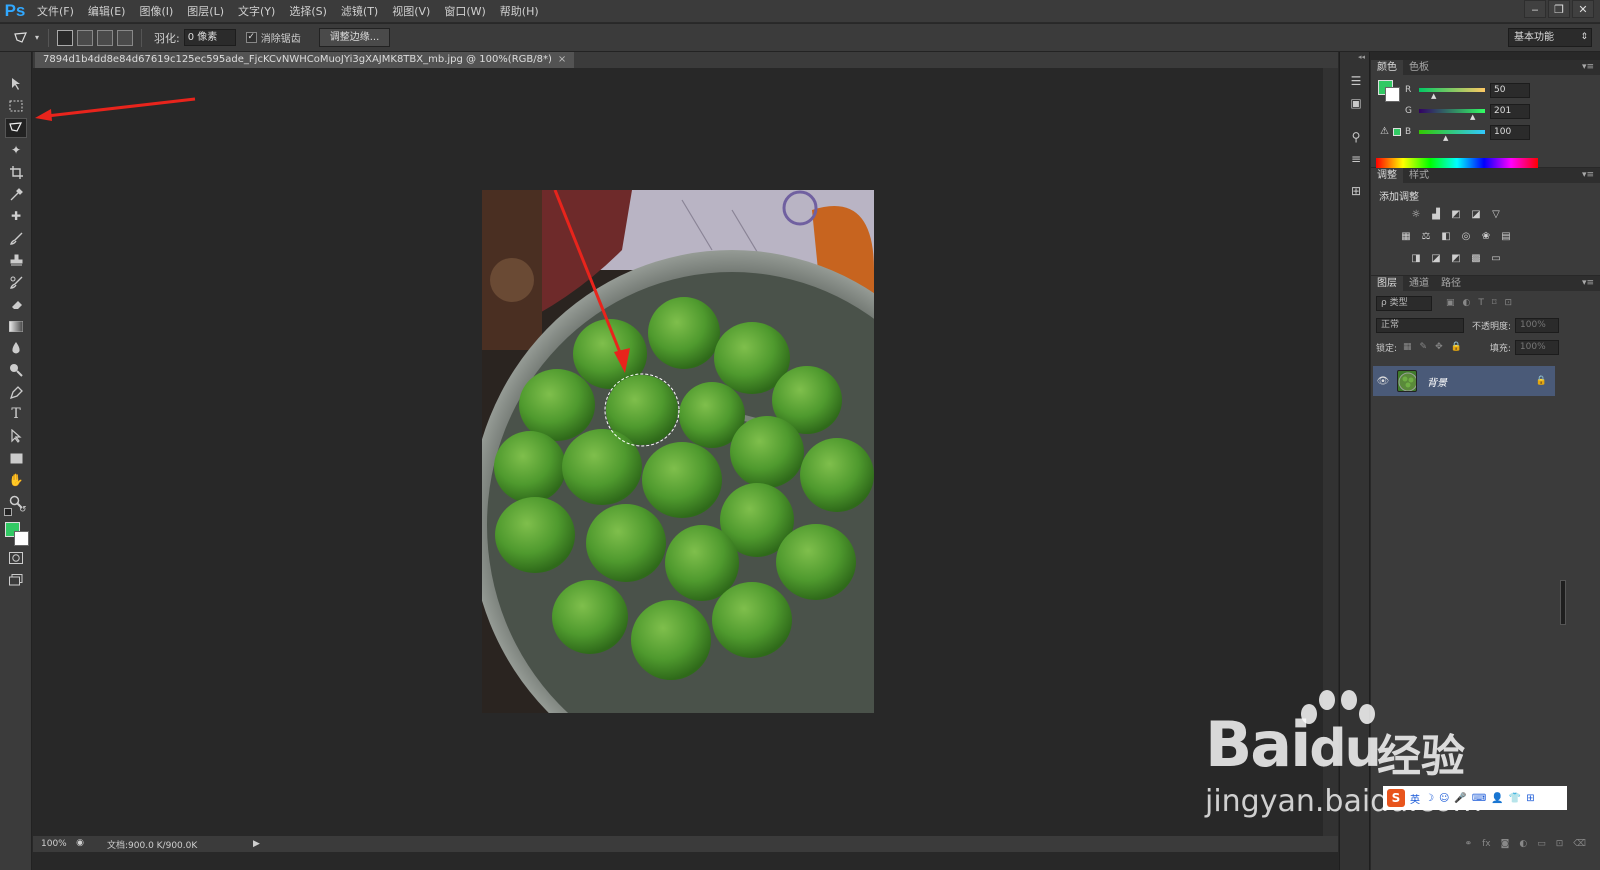 This screenshot has width=1600, height=870. Describe the element at coordinates (1419, 283) in the screenshot. I see `tab-channels: 通道` at that location.